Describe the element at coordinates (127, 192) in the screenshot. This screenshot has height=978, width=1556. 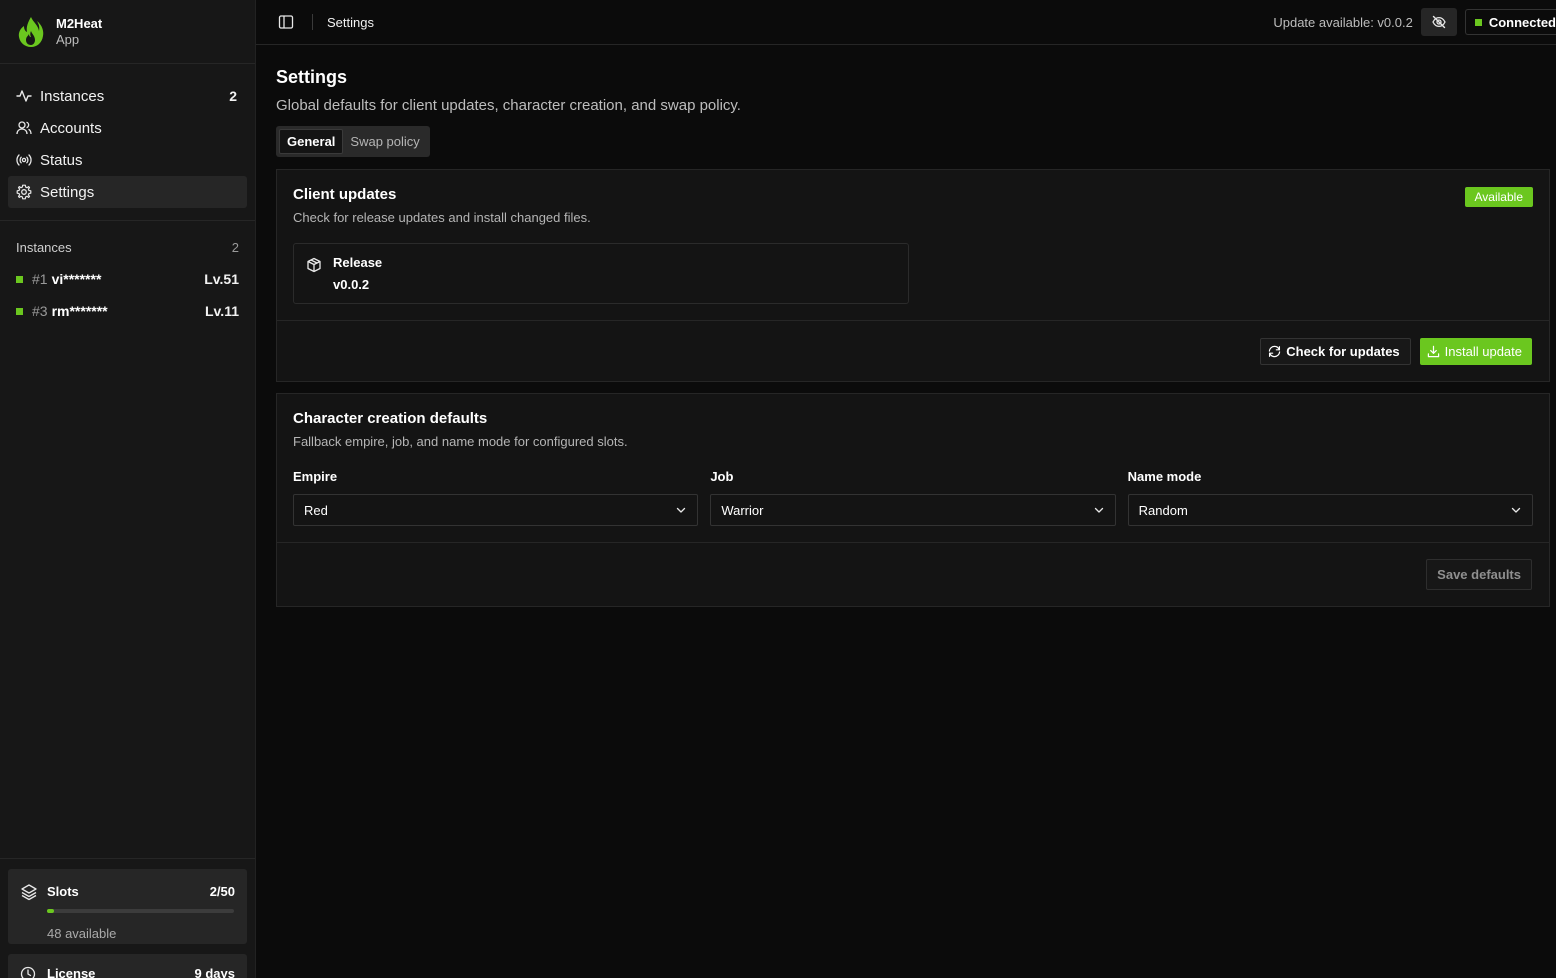
I see `nav-item-settings: Settings` at that location.